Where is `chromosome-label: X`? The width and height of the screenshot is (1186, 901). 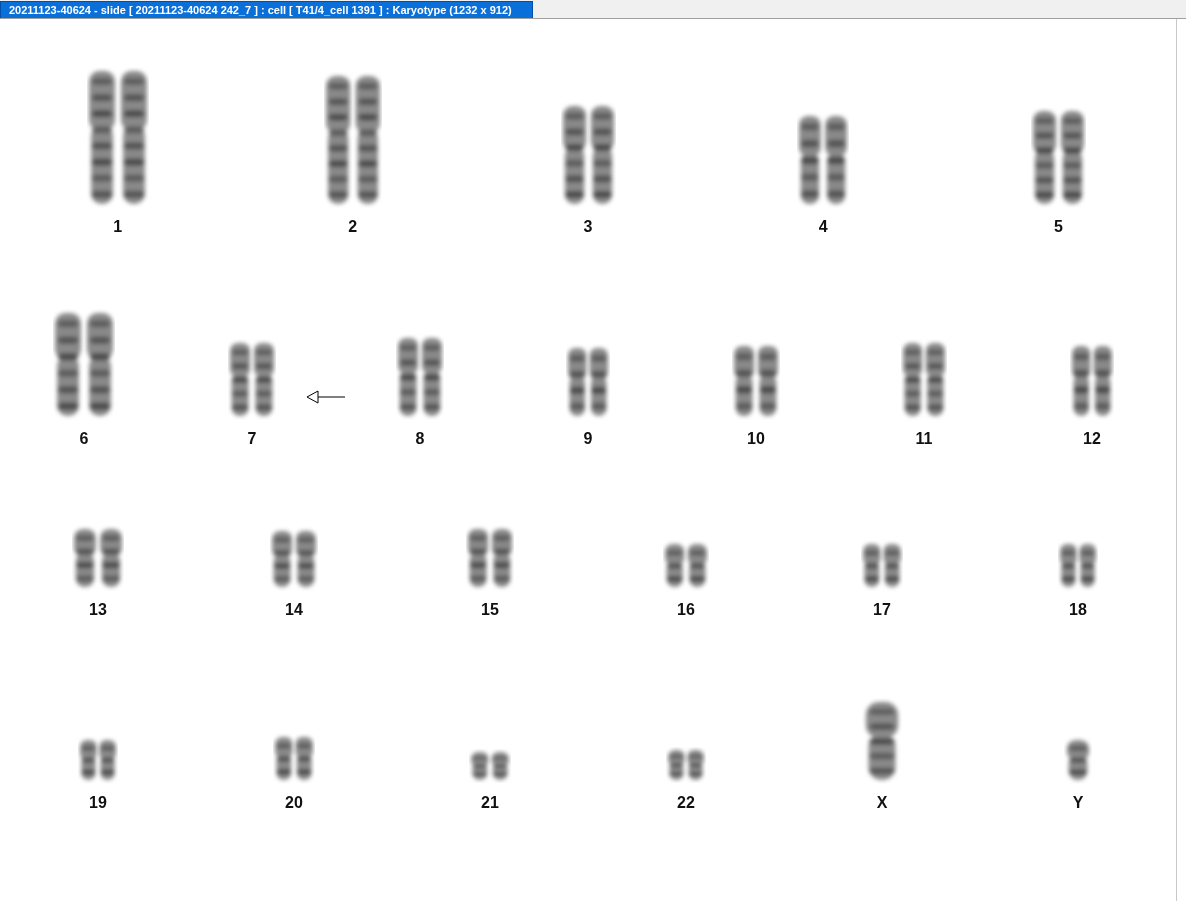
chromosome-label: X is located at coordinates (882, 803).